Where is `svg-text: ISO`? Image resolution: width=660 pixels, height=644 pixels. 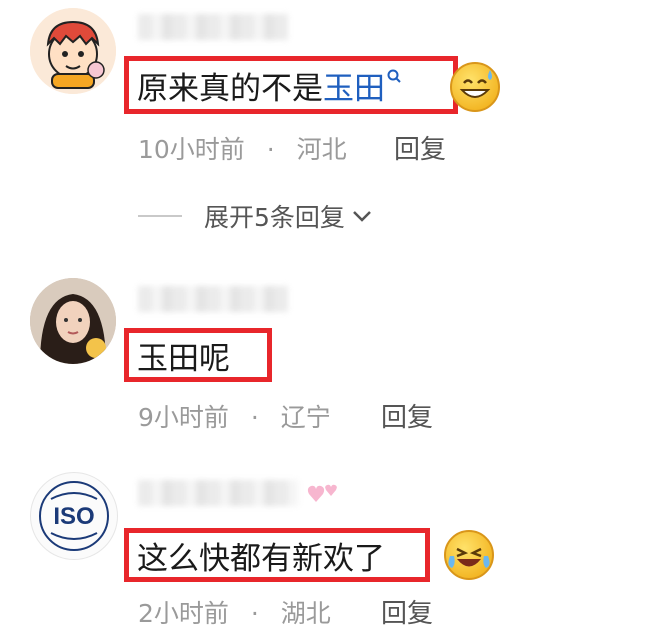 svg-text: ISO is located at coordinates (73, 516).